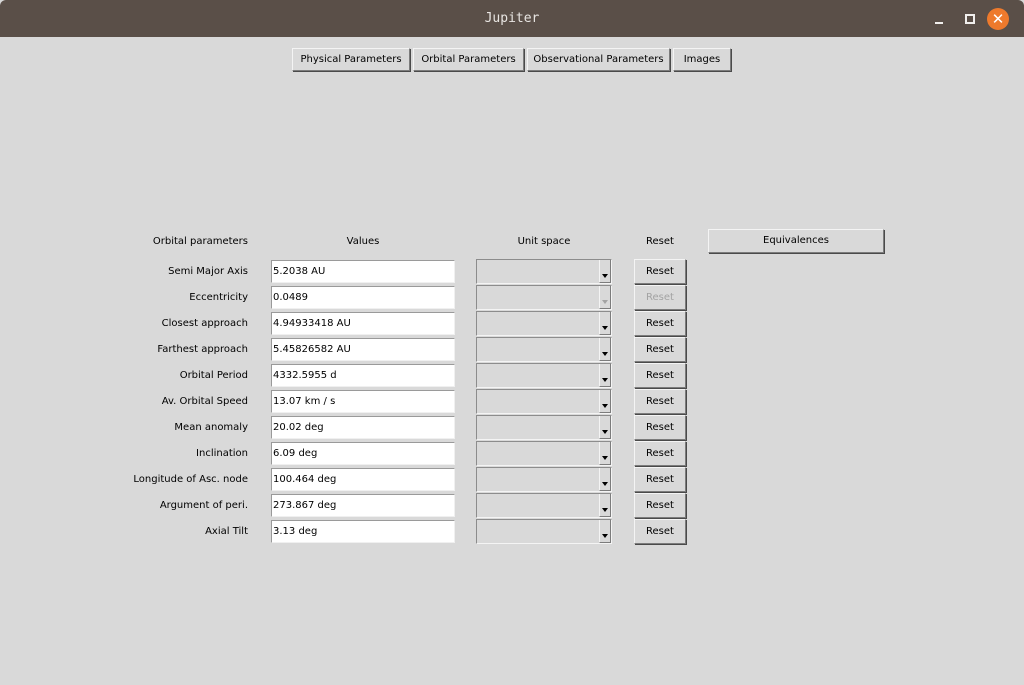 The height and width of the screenshot is (685, 1024). Describe the element at coordinates (363, 349) in the screenshot. I see `value-input: 5.45826582 AU` at that location.